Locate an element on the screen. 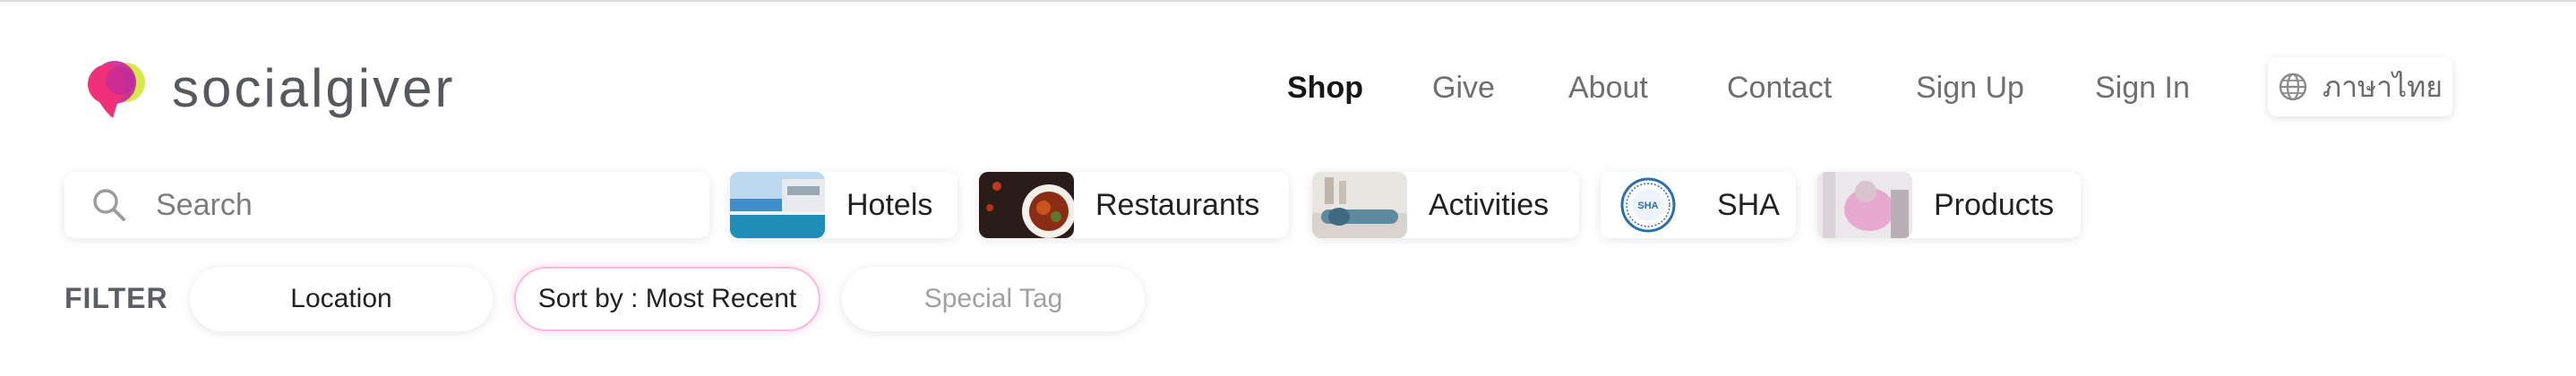  nav-give: Give is located at coordinates (1463, 88).